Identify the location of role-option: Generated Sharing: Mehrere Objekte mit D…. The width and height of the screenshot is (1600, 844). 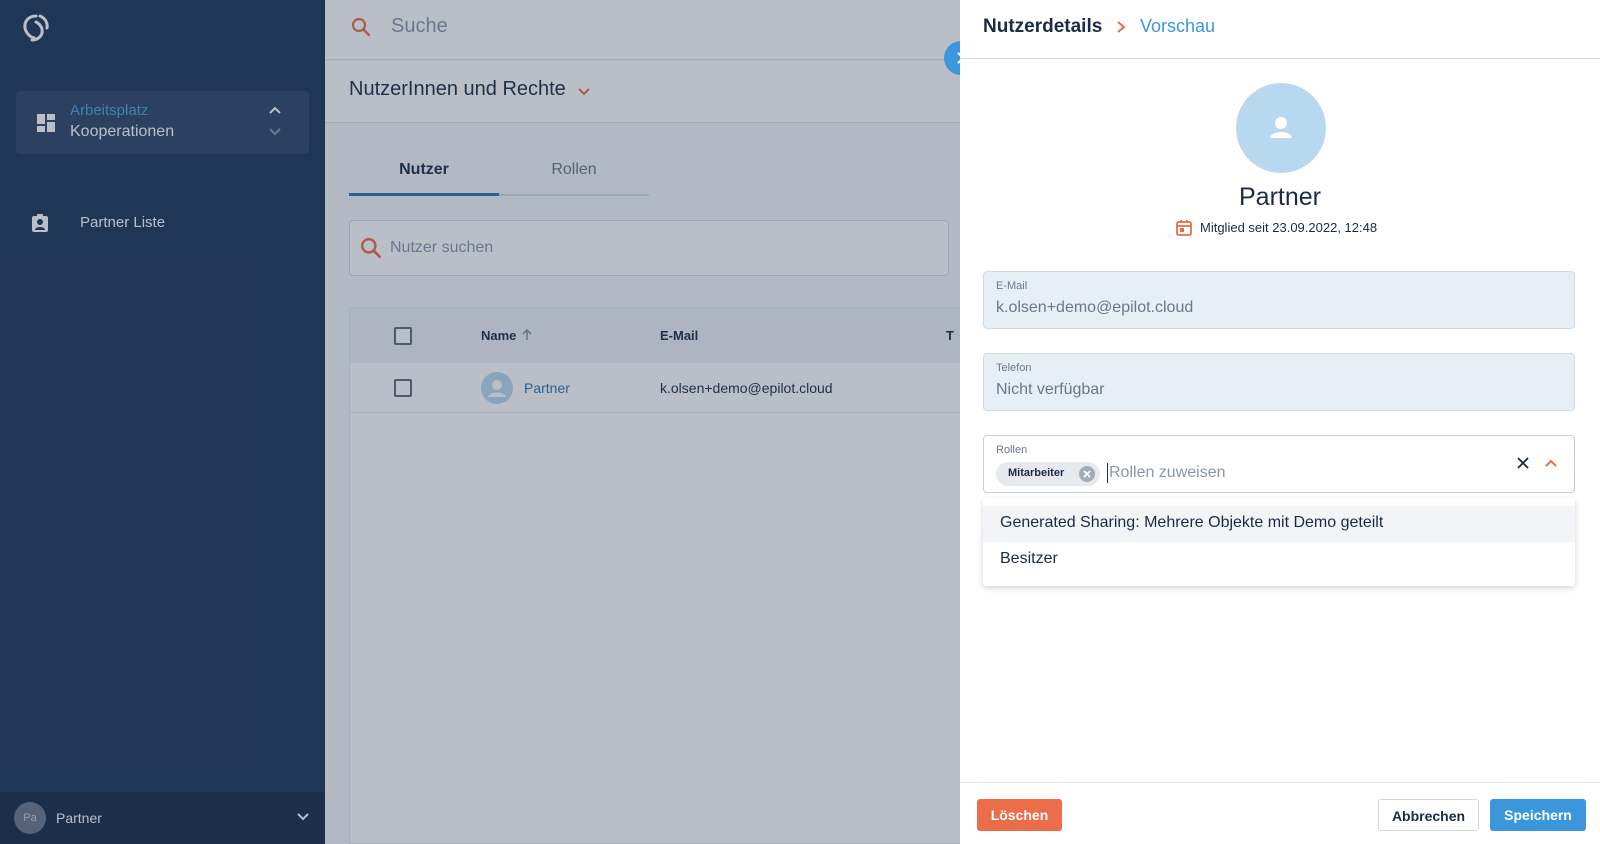
(1279, 524).